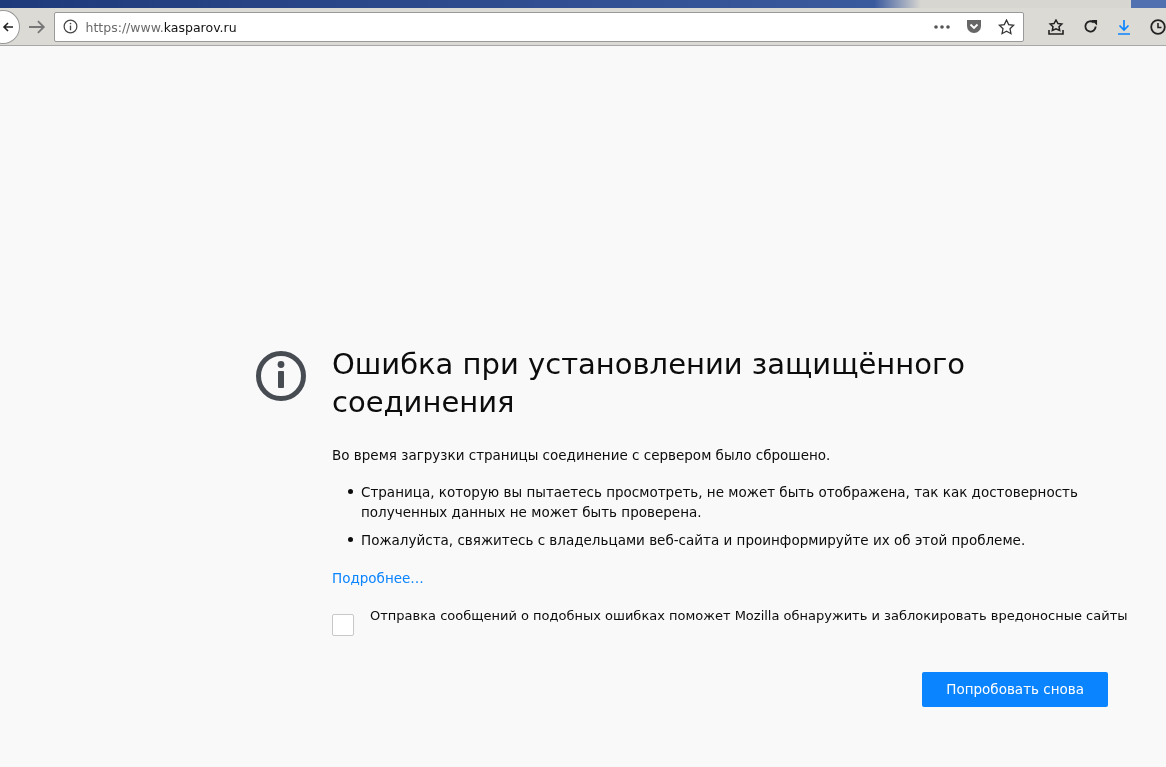 The image size is (1166, 767). Describe the element at coordinates (1006, 26) in the screenshot. I see `star-icon` at that location.